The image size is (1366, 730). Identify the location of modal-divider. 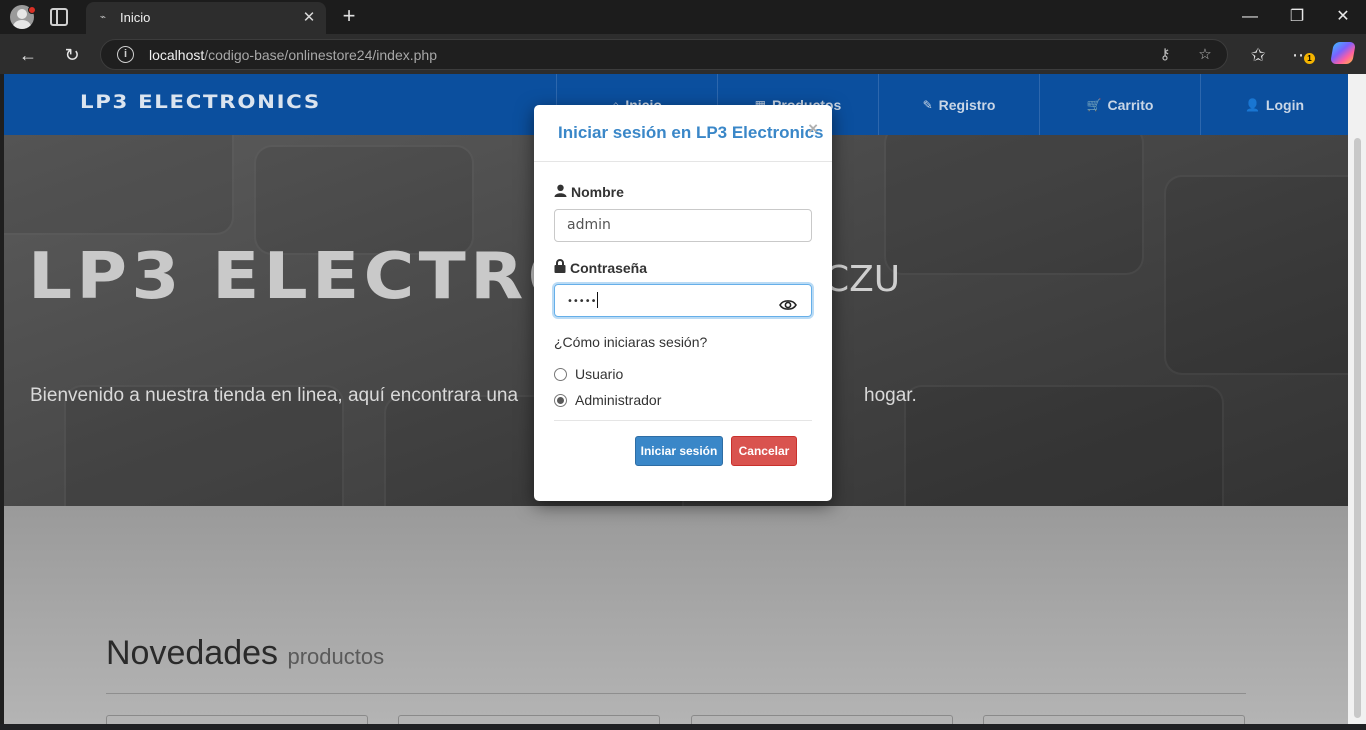
(683, 420).